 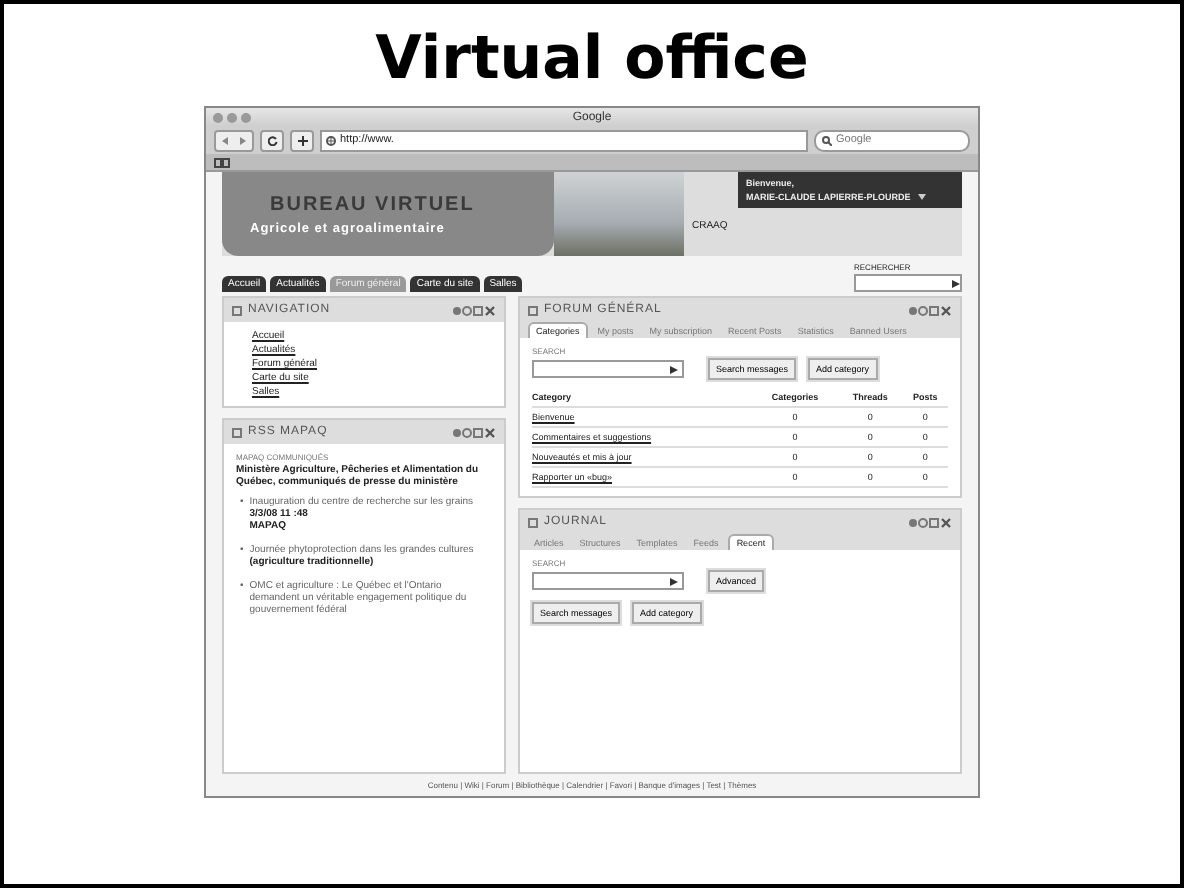 I want to click on reload-button, so click(x=272, y=140).